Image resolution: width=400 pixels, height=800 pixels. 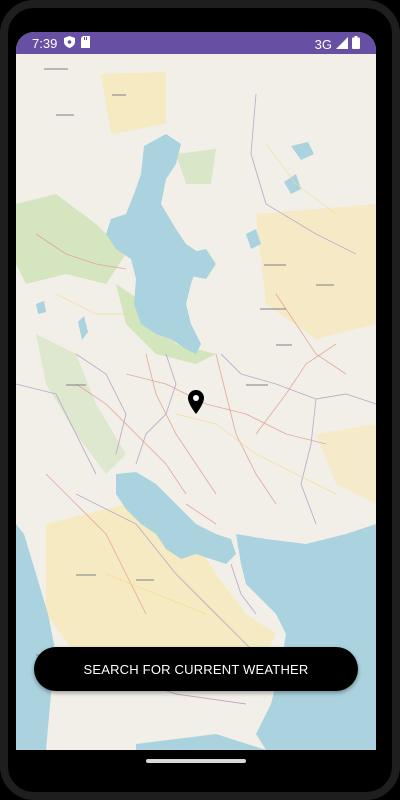 What do you see at coordinates (342, 44) in the screenshot?
I see `signal-icon` at bounding box center [342, 44].